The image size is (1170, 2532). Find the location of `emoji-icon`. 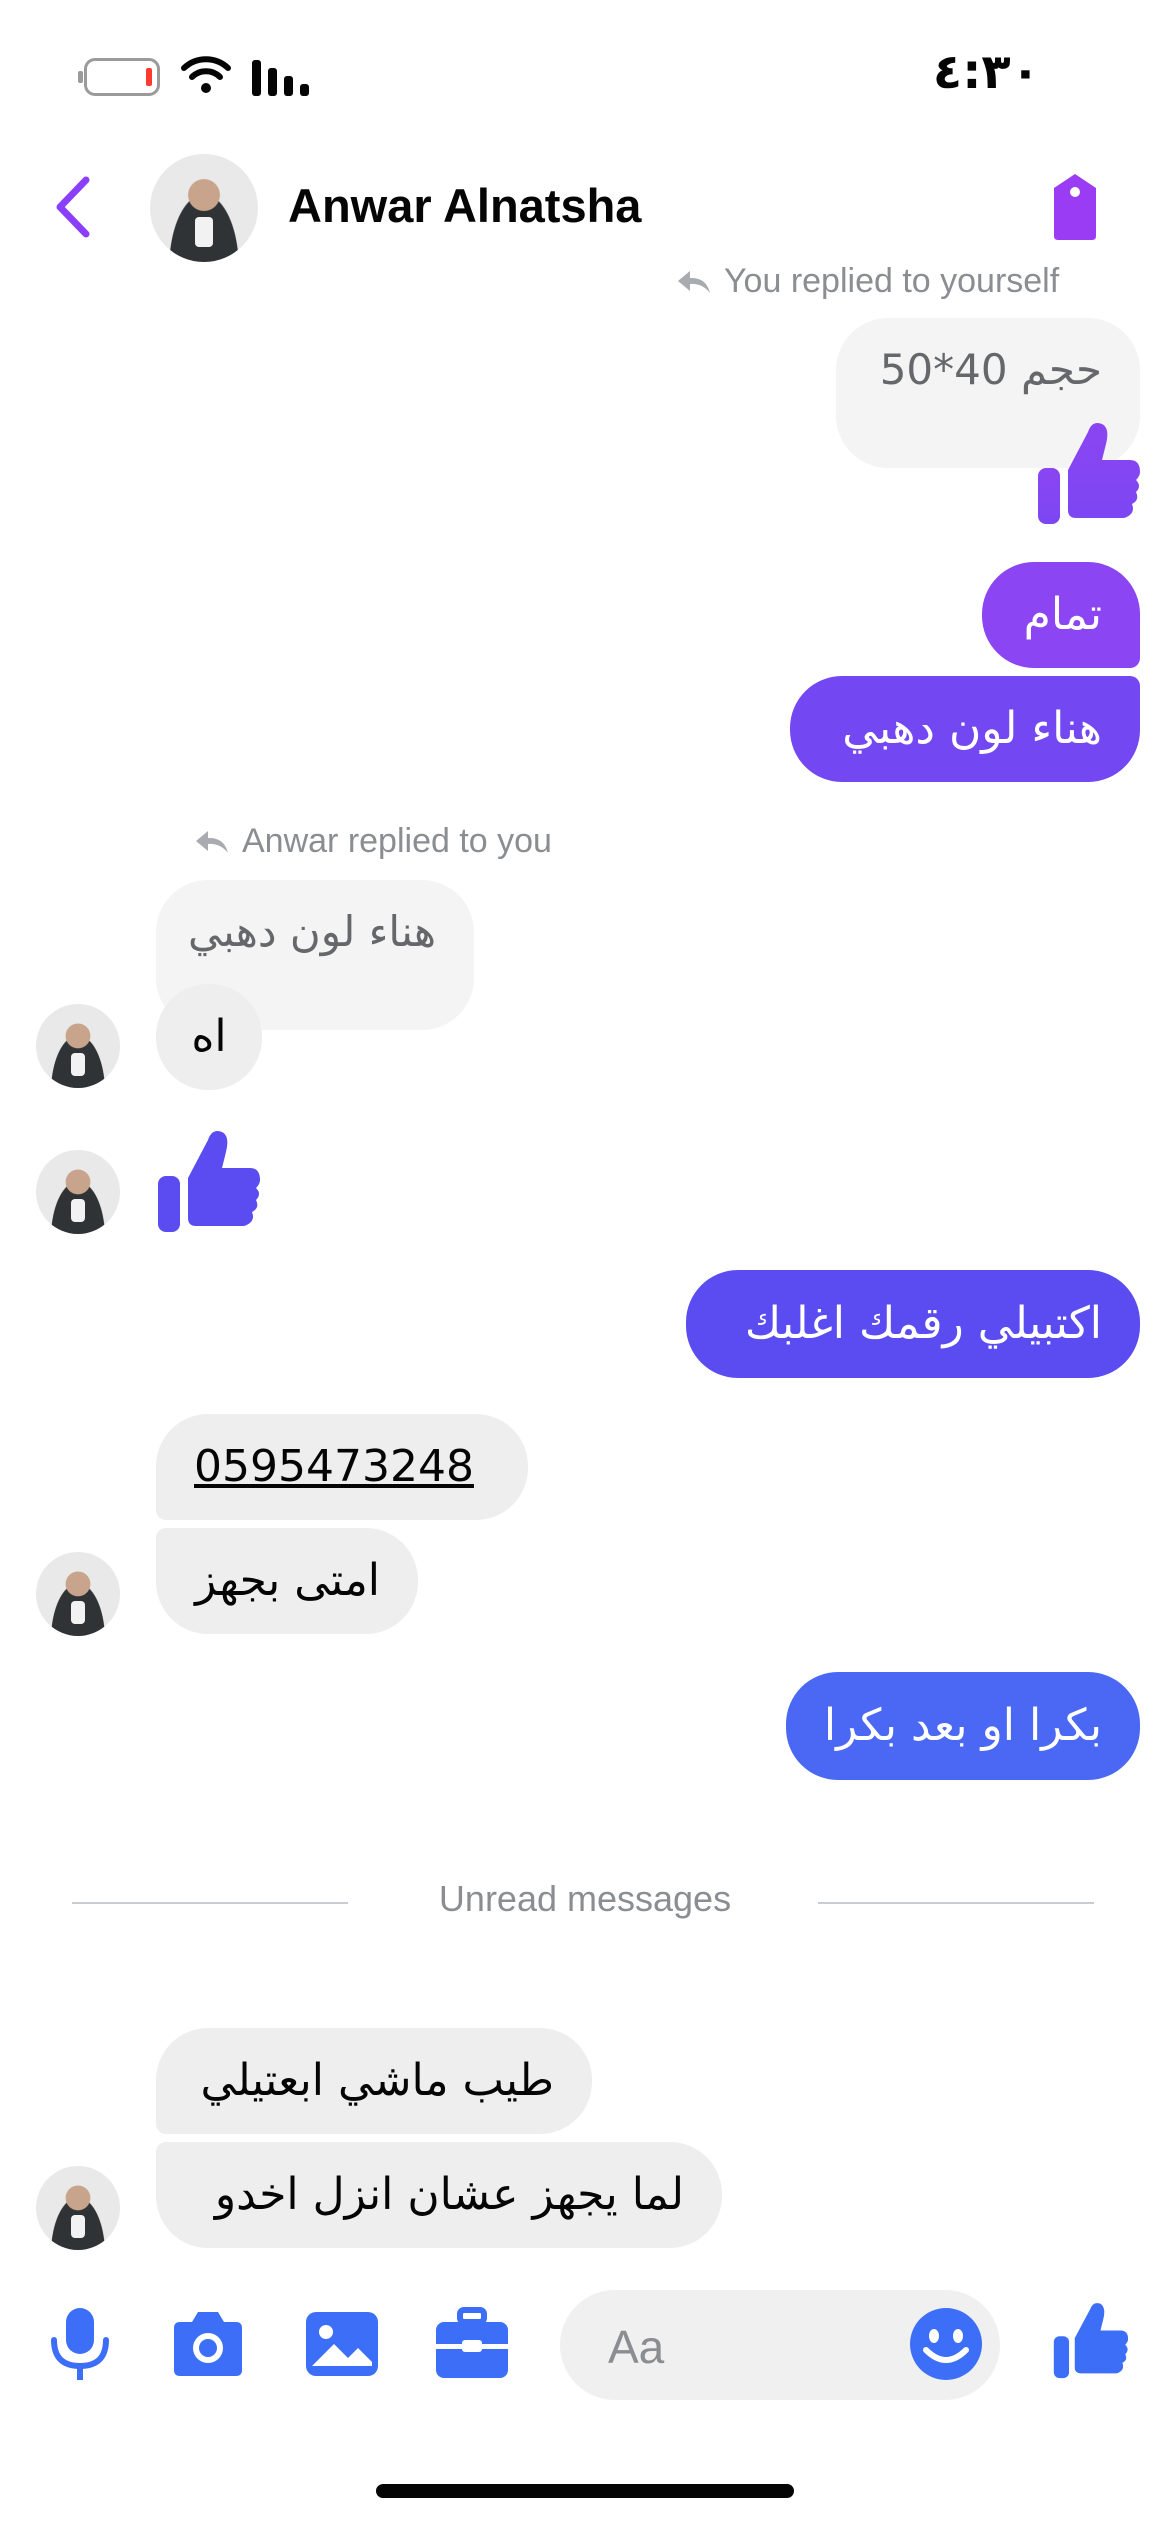

emoji-icon is located at coordinates (946, 2344).